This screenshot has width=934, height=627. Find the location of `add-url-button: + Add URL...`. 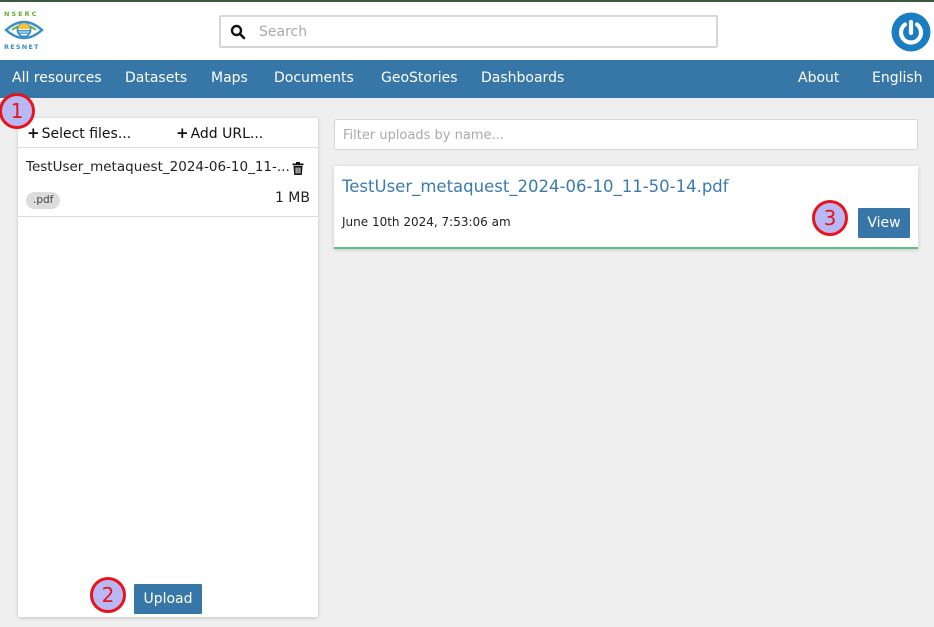

add-url-button: + Add URL... is located at coordinates (219, 133).